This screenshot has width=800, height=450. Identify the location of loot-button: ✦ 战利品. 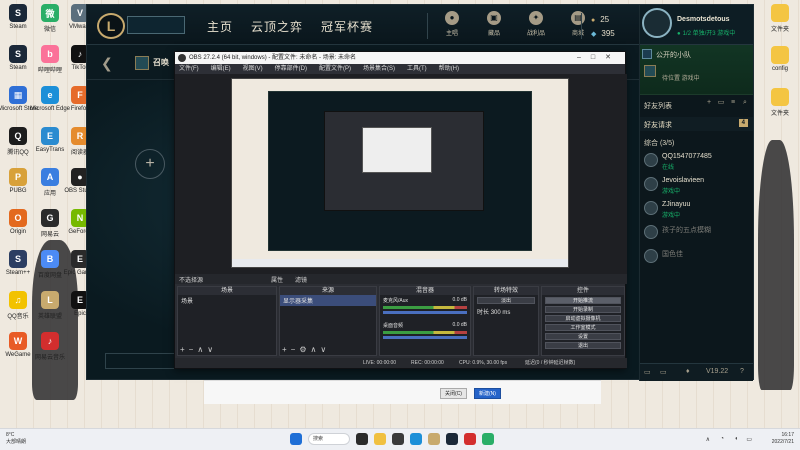
(536, 24).